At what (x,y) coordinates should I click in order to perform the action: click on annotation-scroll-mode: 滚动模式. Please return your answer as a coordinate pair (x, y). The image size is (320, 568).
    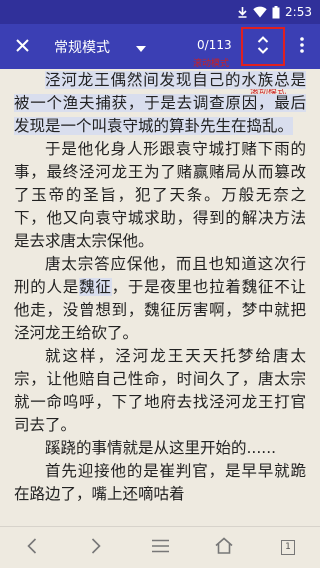
    Looking at the image, I should click on (211, 64).